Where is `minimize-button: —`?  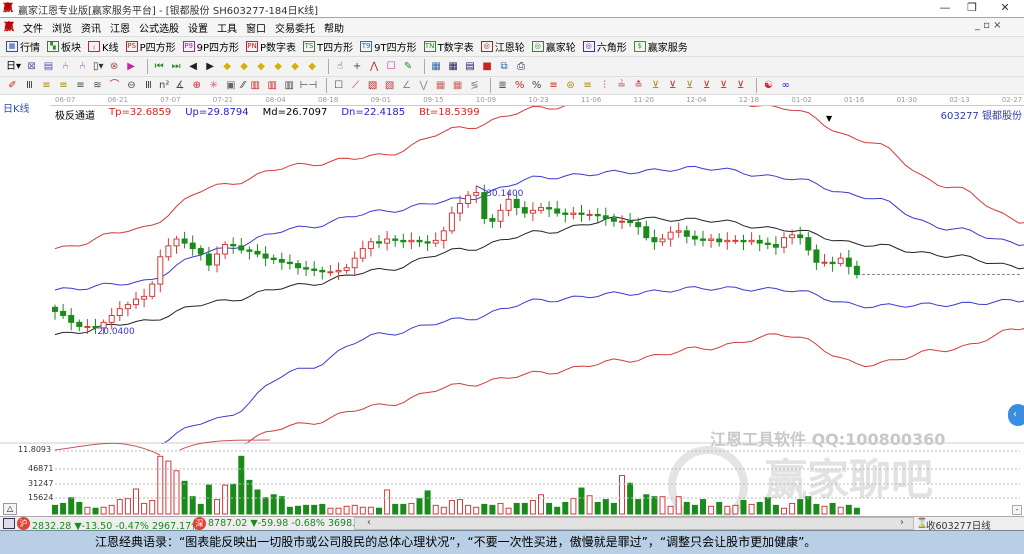
minimize-button: — is located at coordinates (945, 7).